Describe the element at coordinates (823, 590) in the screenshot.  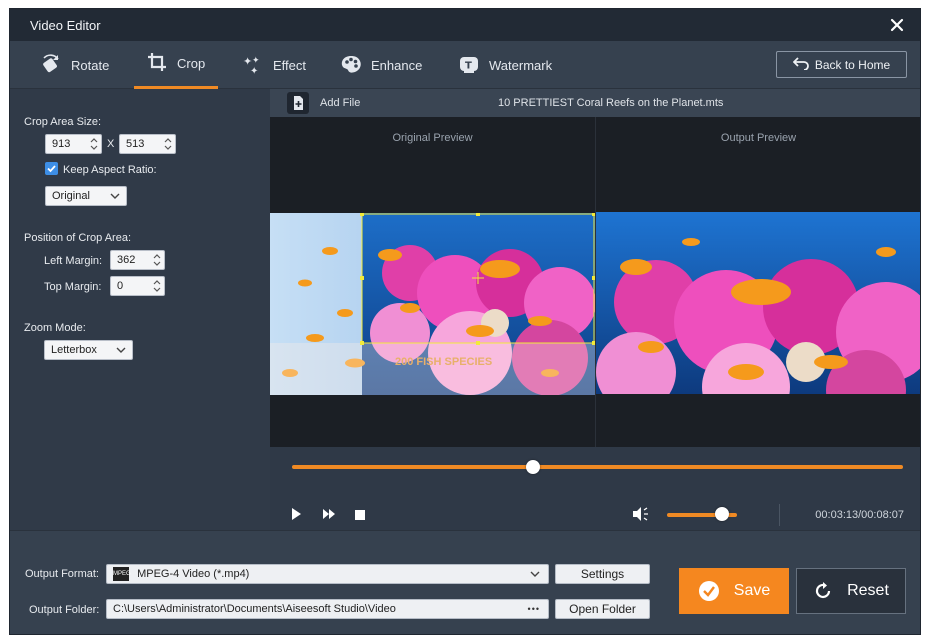
I see `reset-icon` at that location.